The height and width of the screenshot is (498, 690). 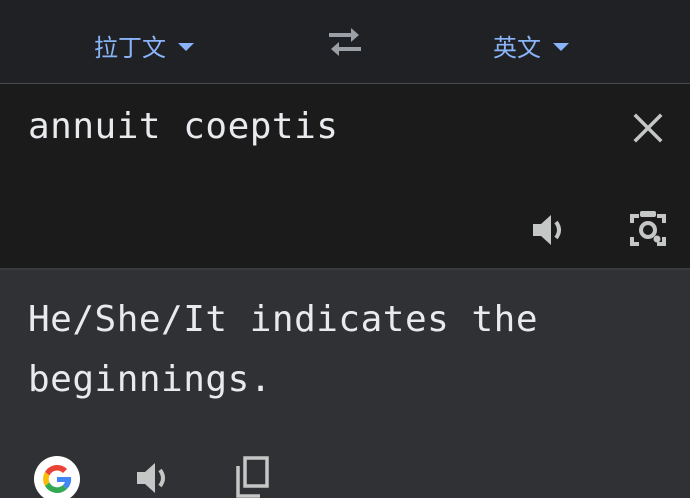 I want to click on swap-languages-icon, so click(x=345, y=42).